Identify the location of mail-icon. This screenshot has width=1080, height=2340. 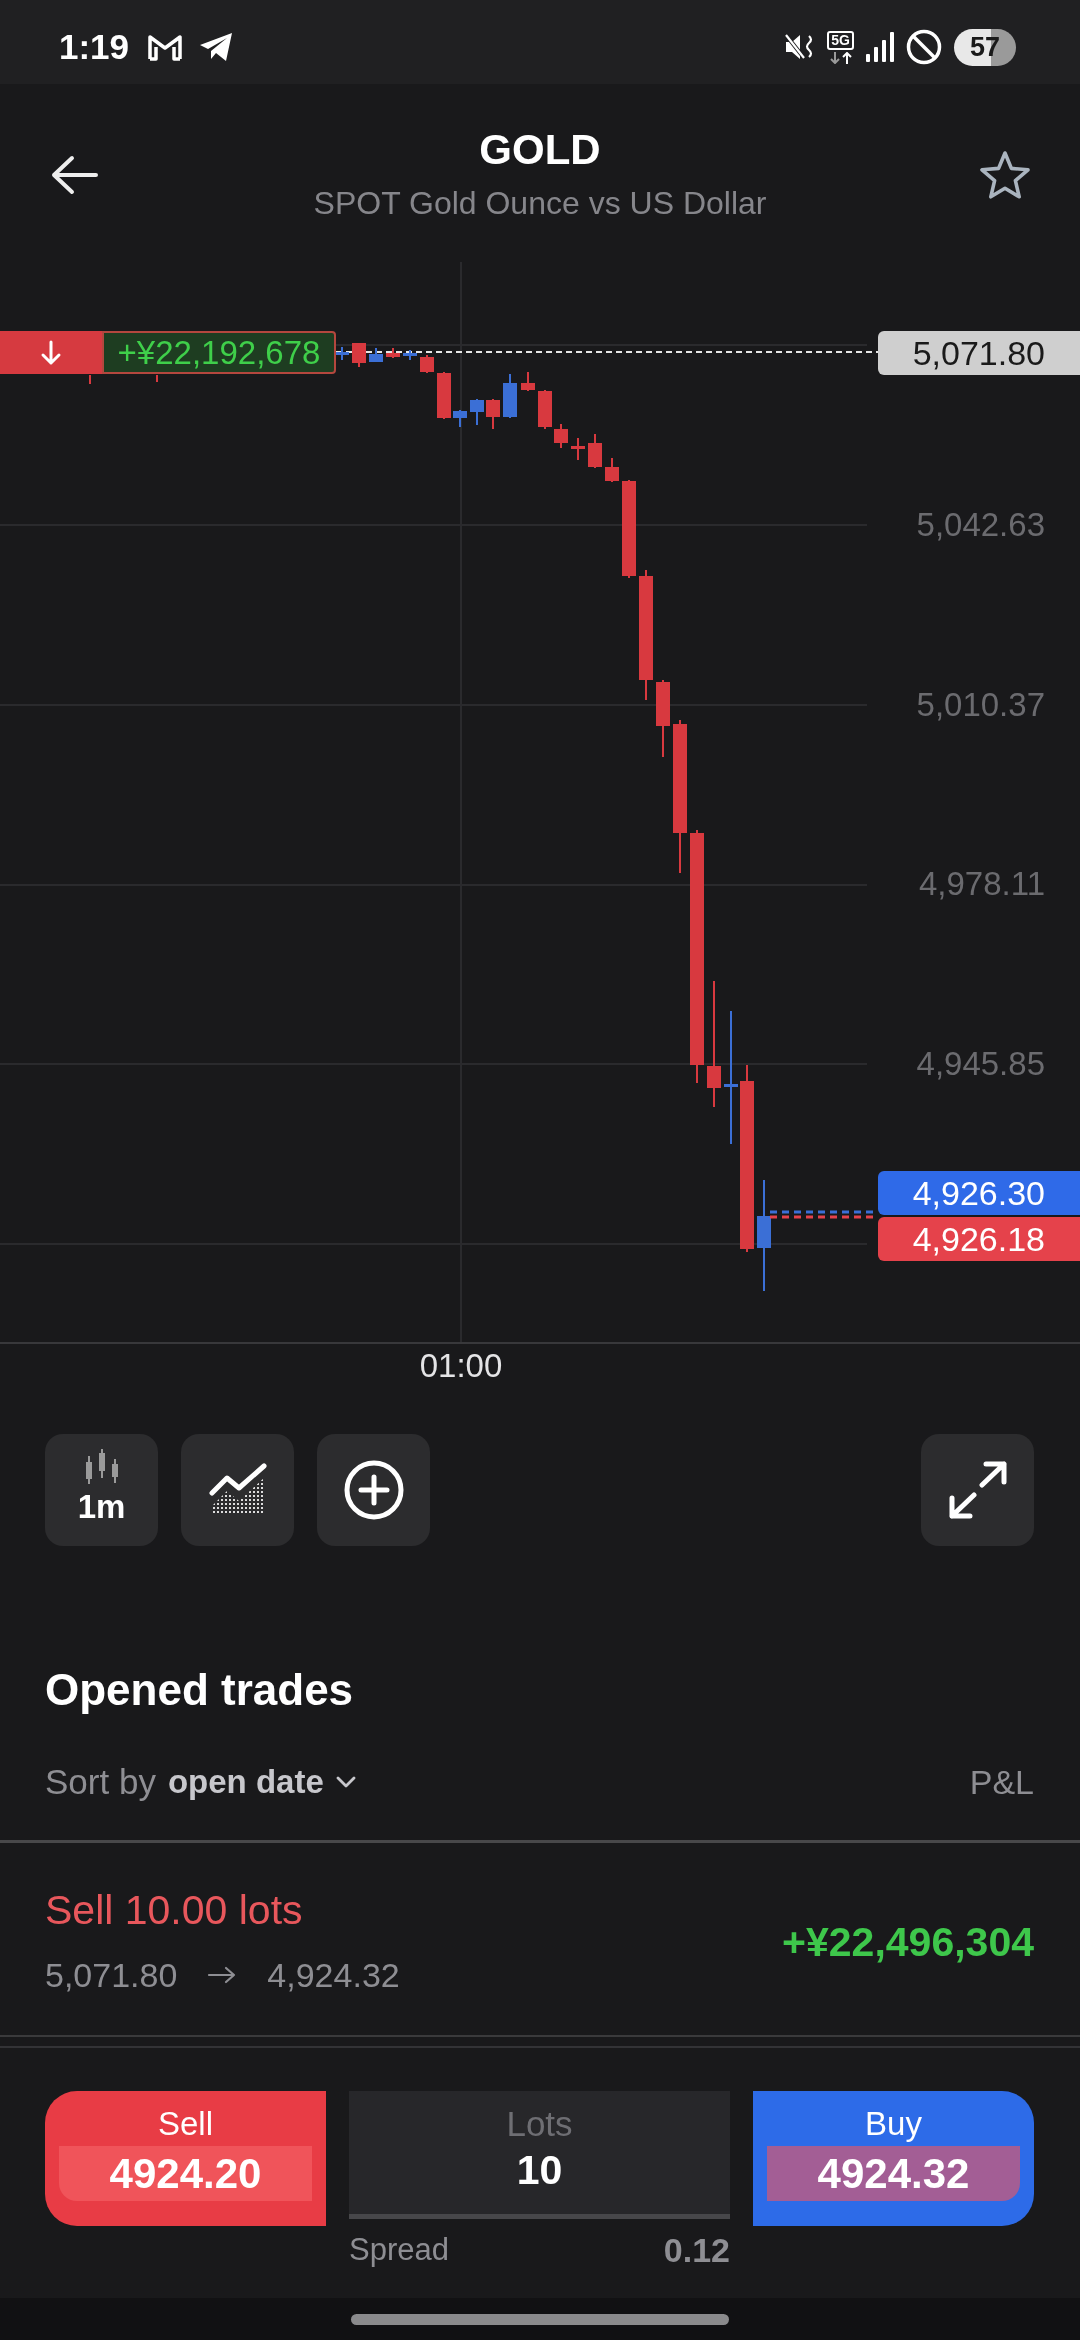
(165, 47).